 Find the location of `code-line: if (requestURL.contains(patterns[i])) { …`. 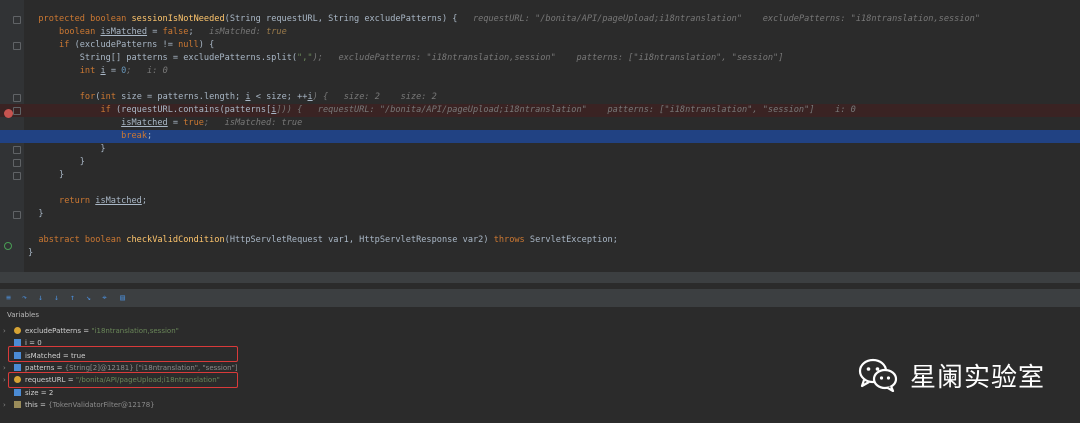

code-line: if (requestURL.contains(patterns[i])) { … is located at coordinates (540, 110).